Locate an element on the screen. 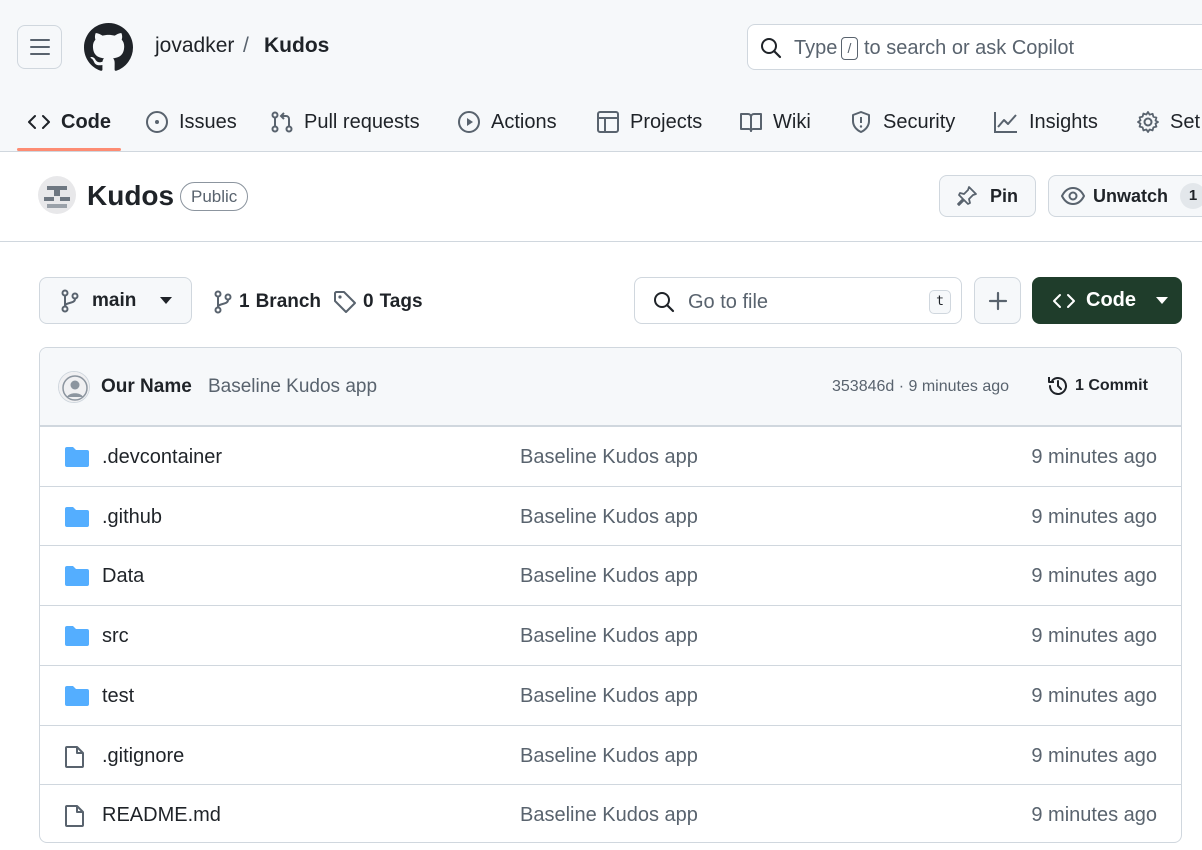 The width and height of the screenshot is (1202, 850). branch-count-label: Branch is located at coordinates (288, 301).